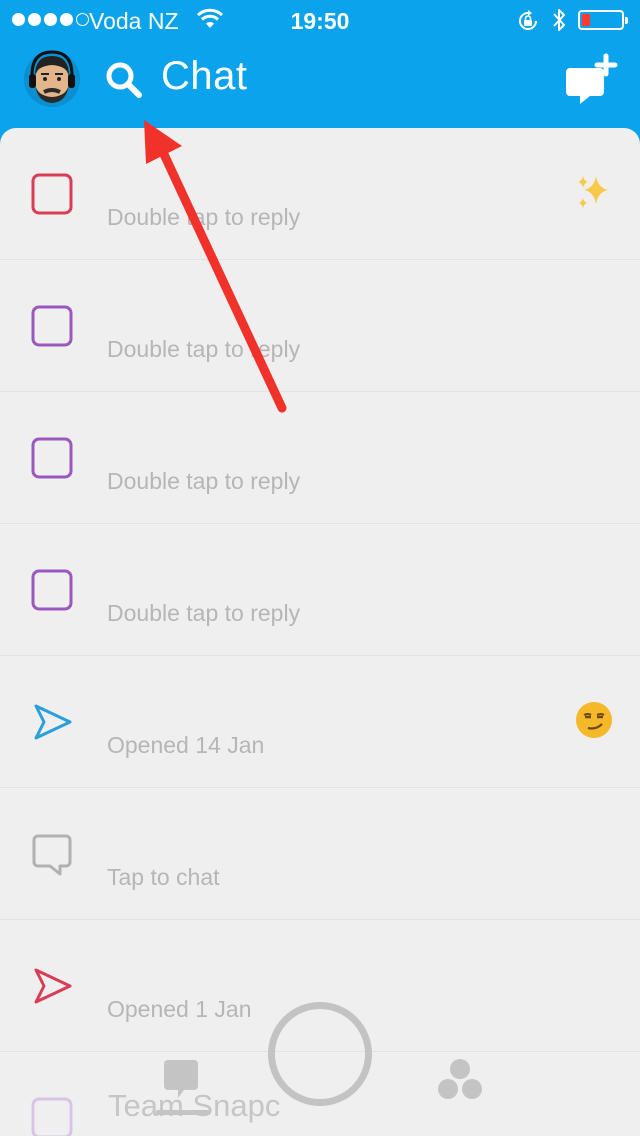 The width and height of the screenshot is (640, 1136). I want to click on chat-bubble-icon, so click(52, 855).